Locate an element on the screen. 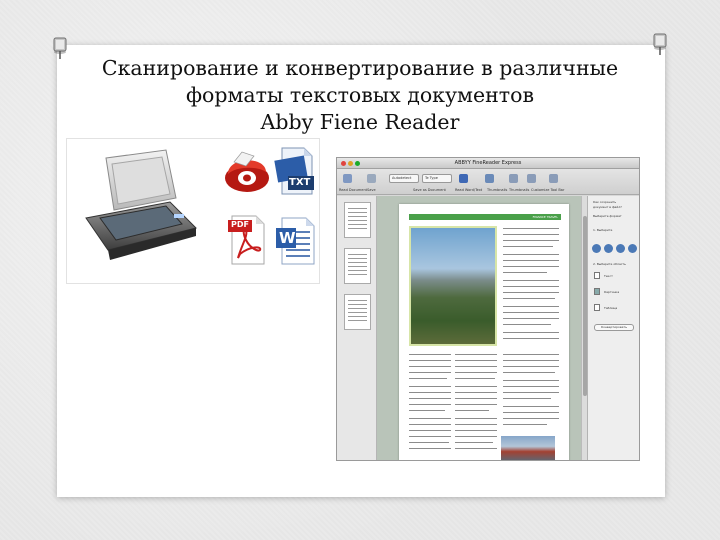 The image size is (720, 540). save-icon is located at coordinates (371, 178).